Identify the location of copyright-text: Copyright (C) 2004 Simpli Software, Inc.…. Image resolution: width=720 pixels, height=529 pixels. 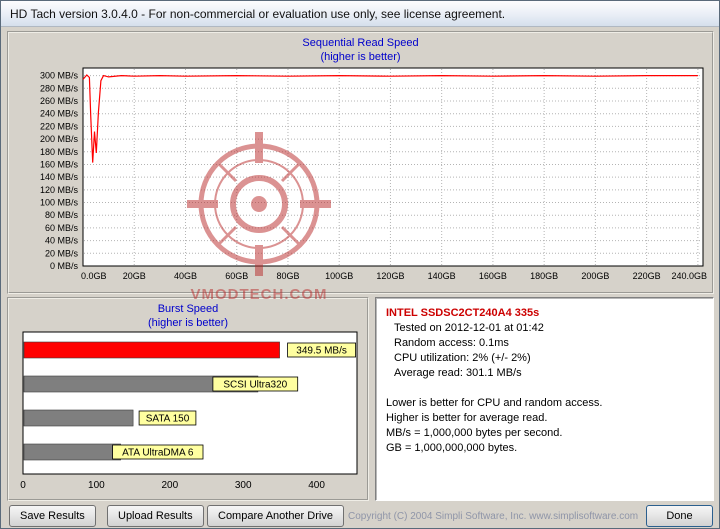
(493, 516).